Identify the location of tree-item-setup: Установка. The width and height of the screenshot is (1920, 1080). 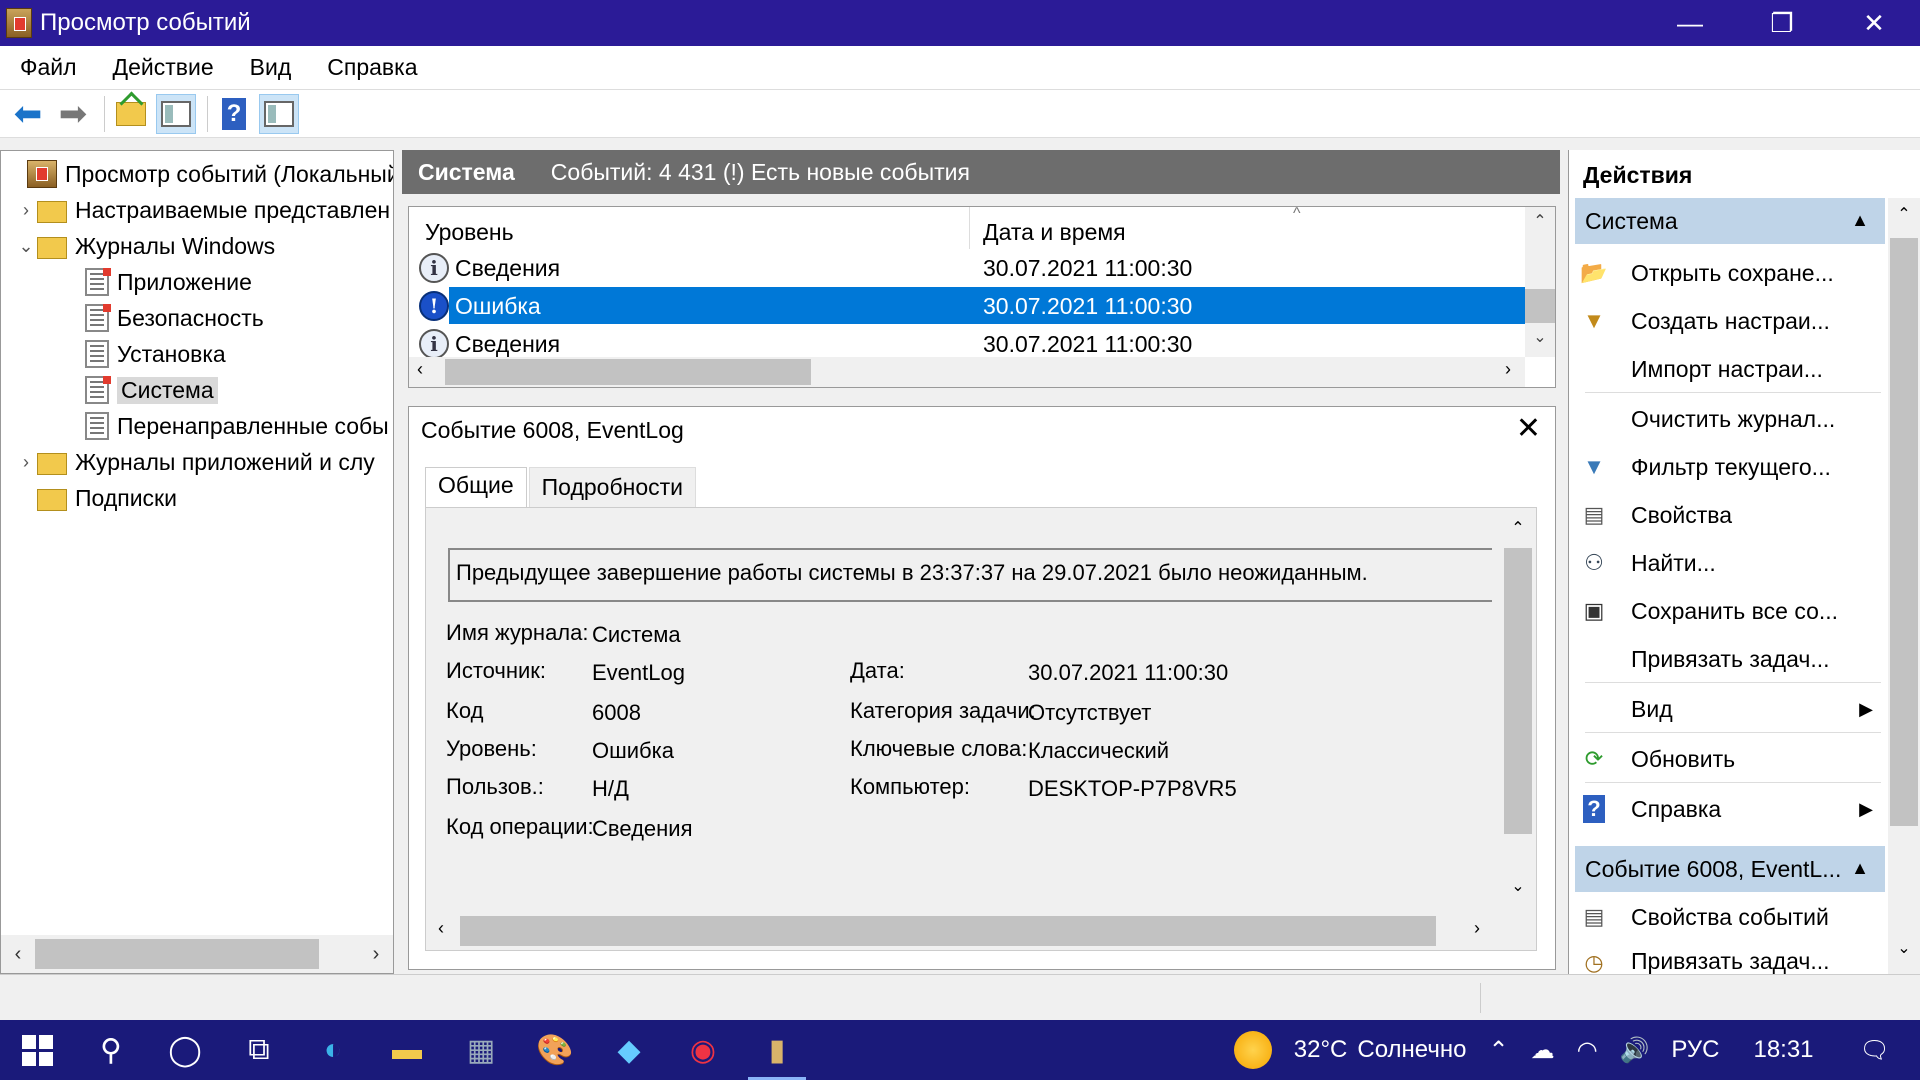
(155, 354).